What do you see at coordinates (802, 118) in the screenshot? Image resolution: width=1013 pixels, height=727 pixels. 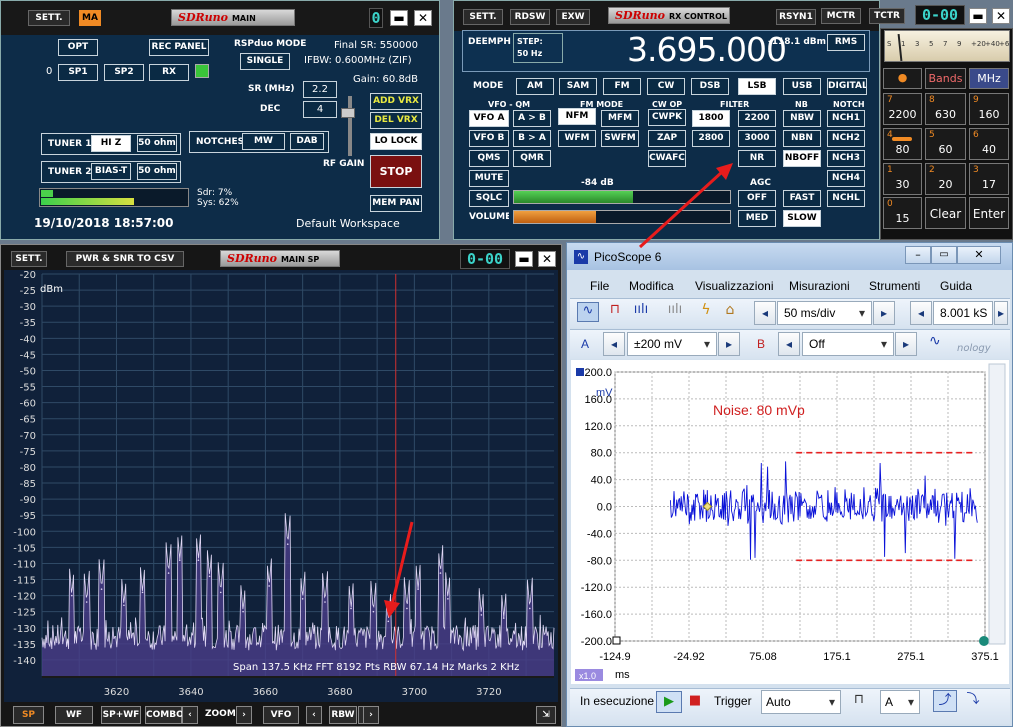 I see `nbw-button: NBW` at bounding box center [802, 118].